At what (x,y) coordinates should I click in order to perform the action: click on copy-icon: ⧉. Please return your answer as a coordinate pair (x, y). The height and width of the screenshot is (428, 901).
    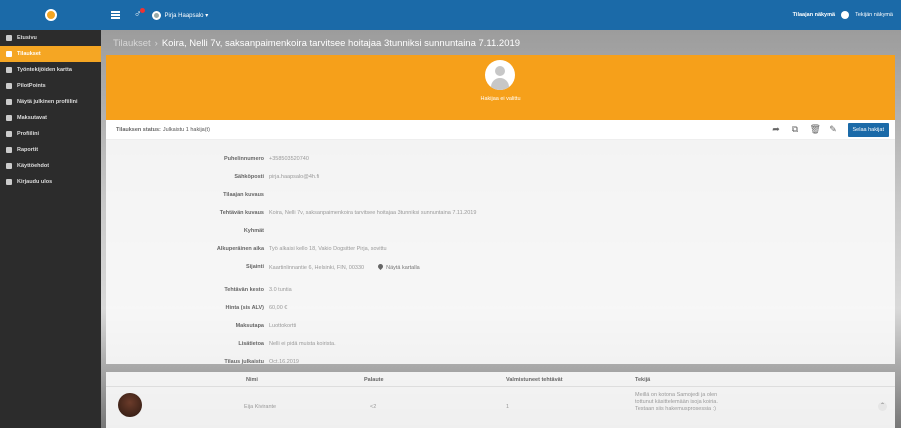
    Looking at the image, I should click on (795, 129).